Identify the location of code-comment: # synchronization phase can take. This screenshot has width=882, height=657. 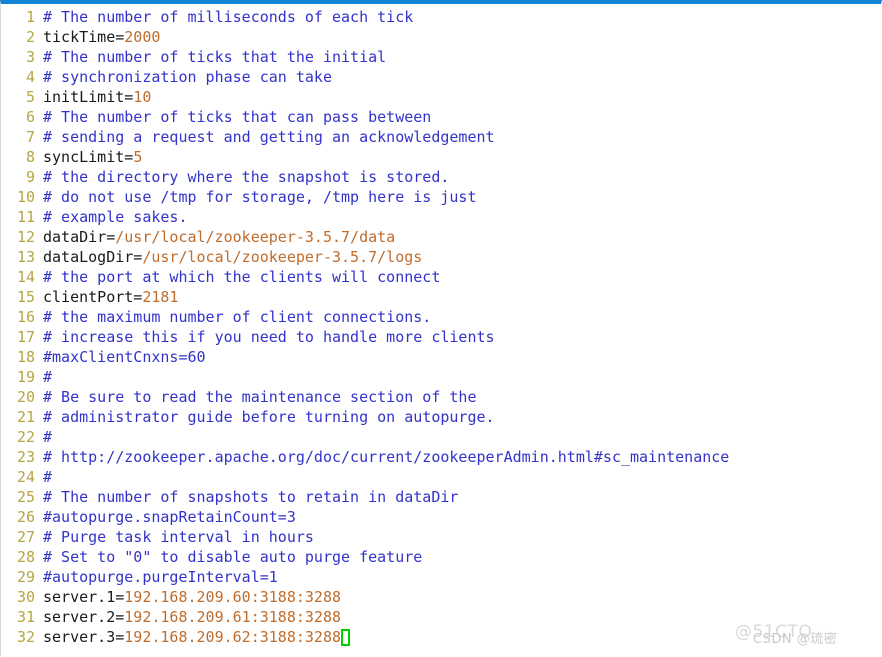
(187, 77).